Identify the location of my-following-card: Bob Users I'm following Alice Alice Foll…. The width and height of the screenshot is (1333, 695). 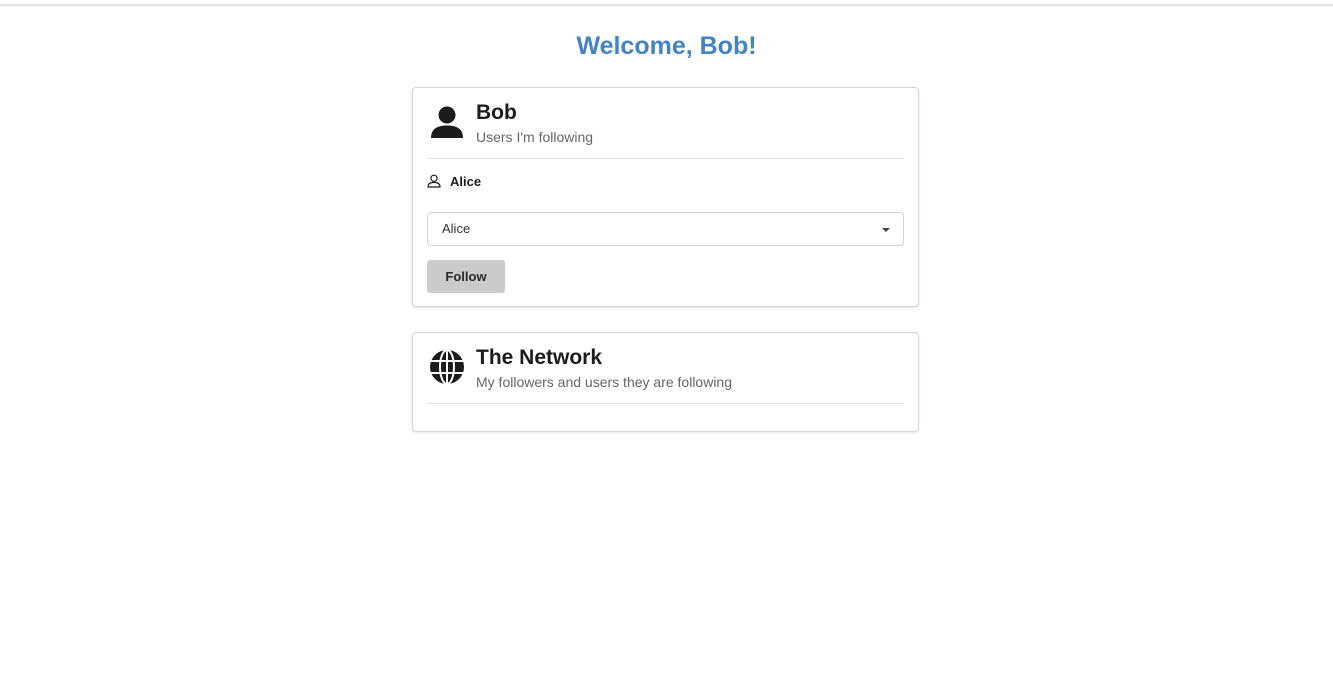
(665, 197).